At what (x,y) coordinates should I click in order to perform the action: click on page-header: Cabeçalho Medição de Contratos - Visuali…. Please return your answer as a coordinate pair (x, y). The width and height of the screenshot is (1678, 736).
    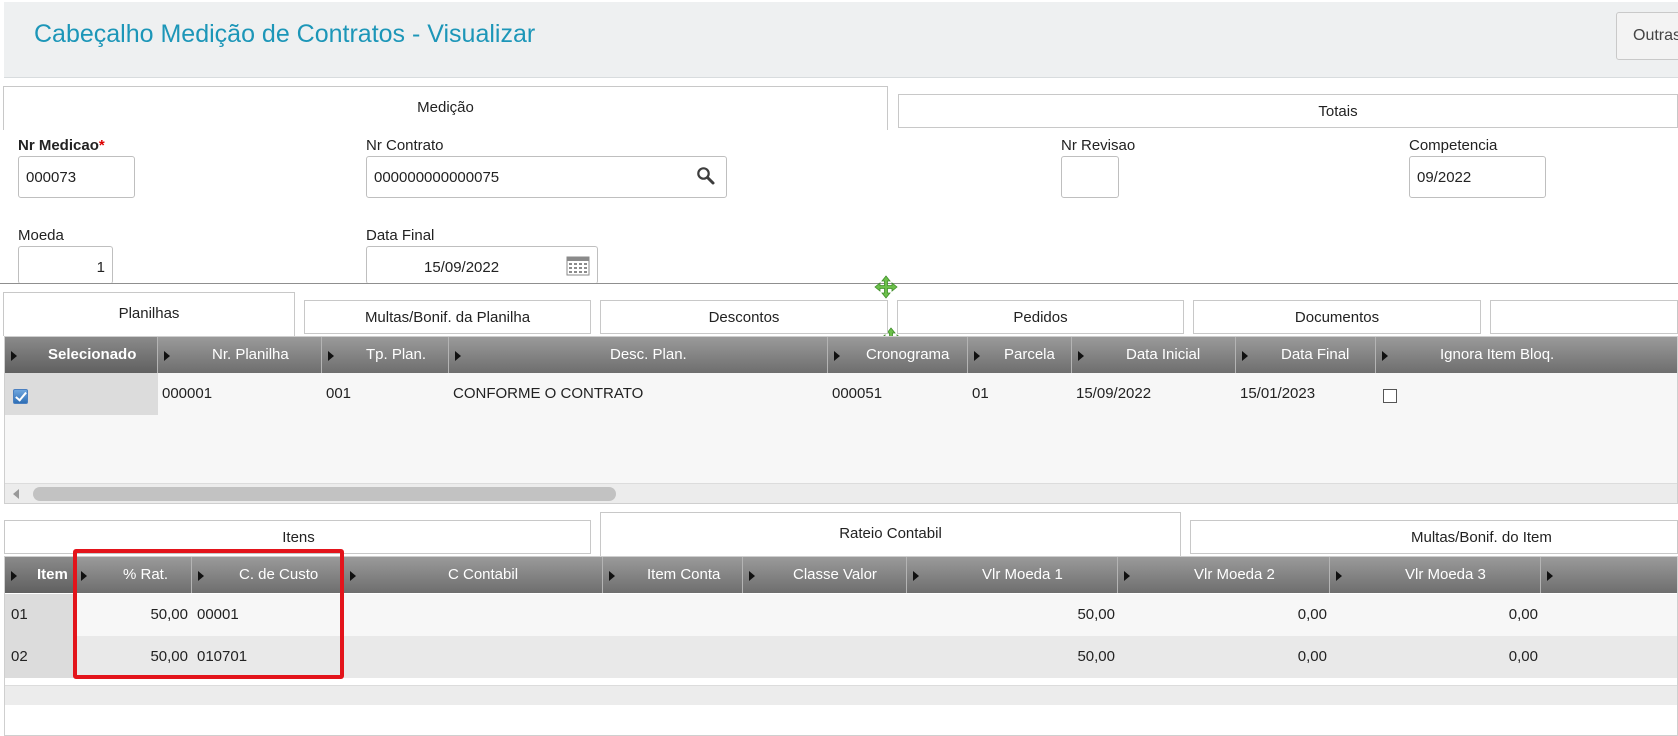
    Looking at the image, I should click on (841, 40).